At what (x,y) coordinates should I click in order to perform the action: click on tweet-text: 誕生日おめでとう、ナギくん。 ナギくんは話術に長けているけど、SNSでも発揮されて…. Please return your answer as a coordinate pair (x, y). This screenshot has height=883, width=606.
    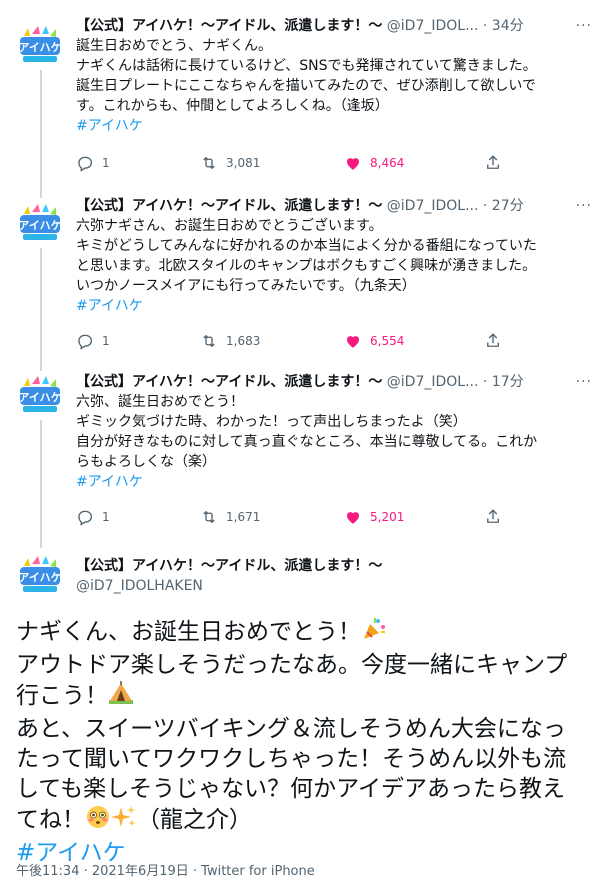
    Looking at the image, I should click on (306, 76).